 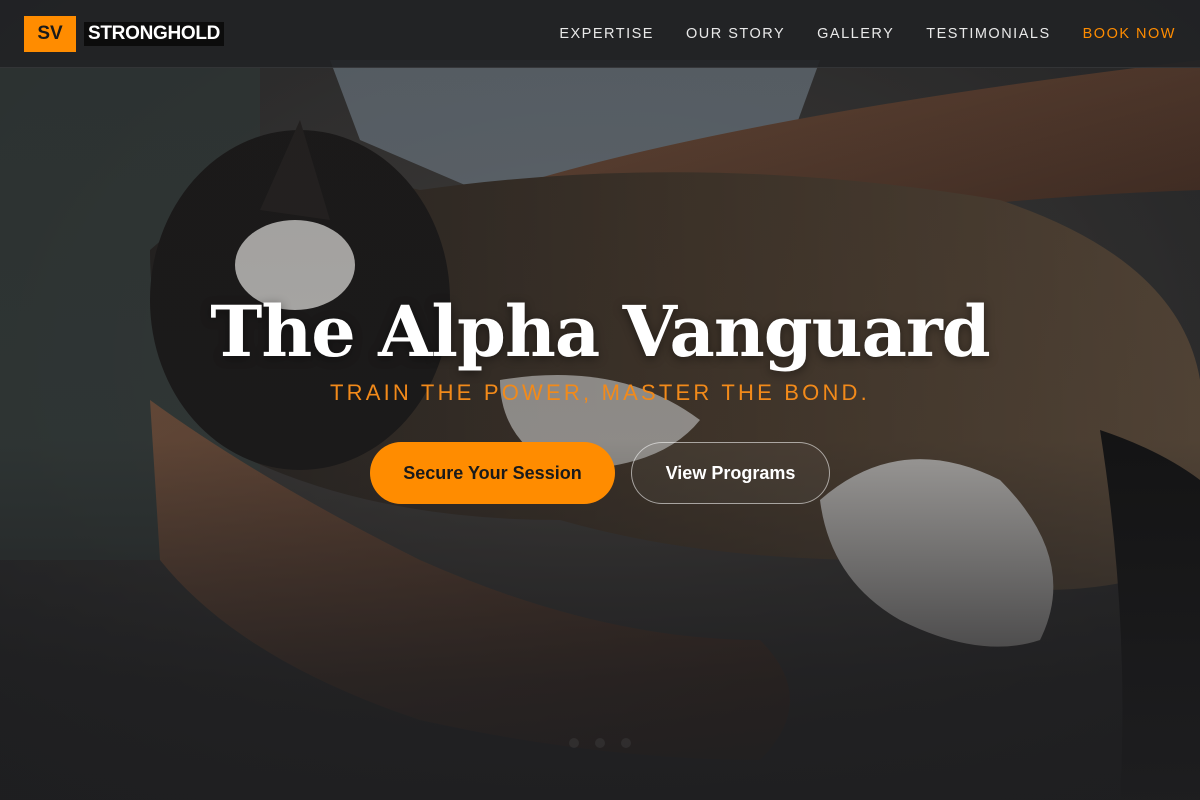 I want to click on hero-actions: Secure Your Session View Programs, so click(x=600, y=473).